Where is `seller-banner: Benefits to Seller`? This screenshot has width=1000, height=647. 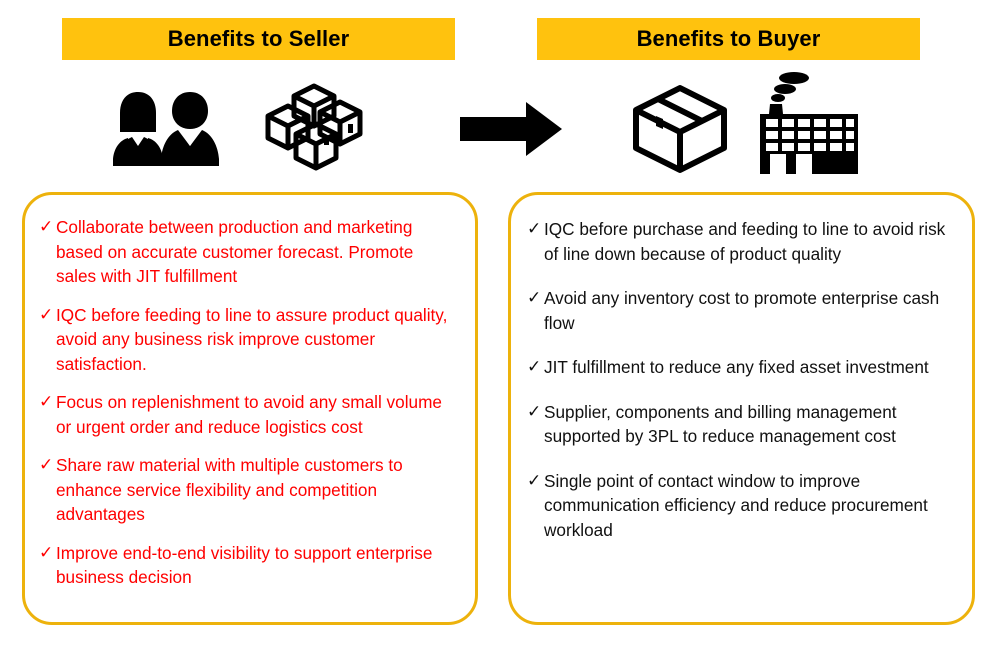
seller-banner: Benefits to Seller is located at coordinates (258, 39).